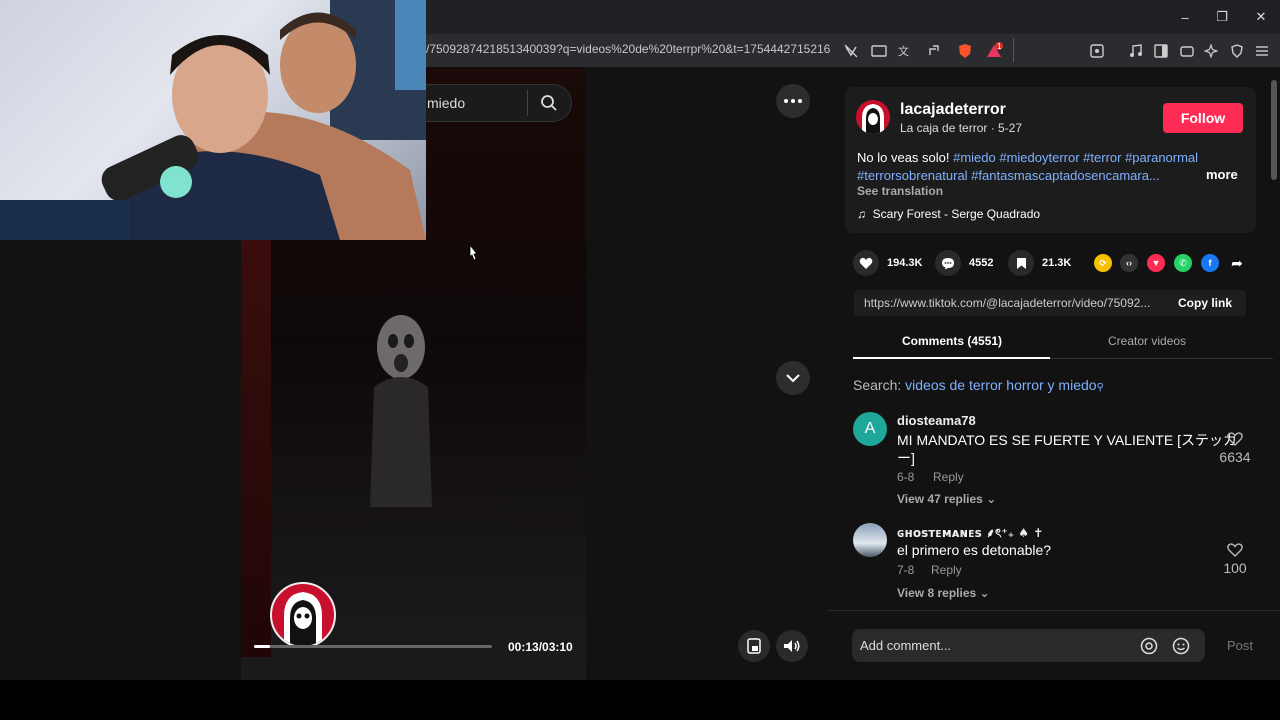  Describe the element at coordinates (961, 128) in the screenshot. I see `author-subline: La caja de terror · 5-27` at that location.